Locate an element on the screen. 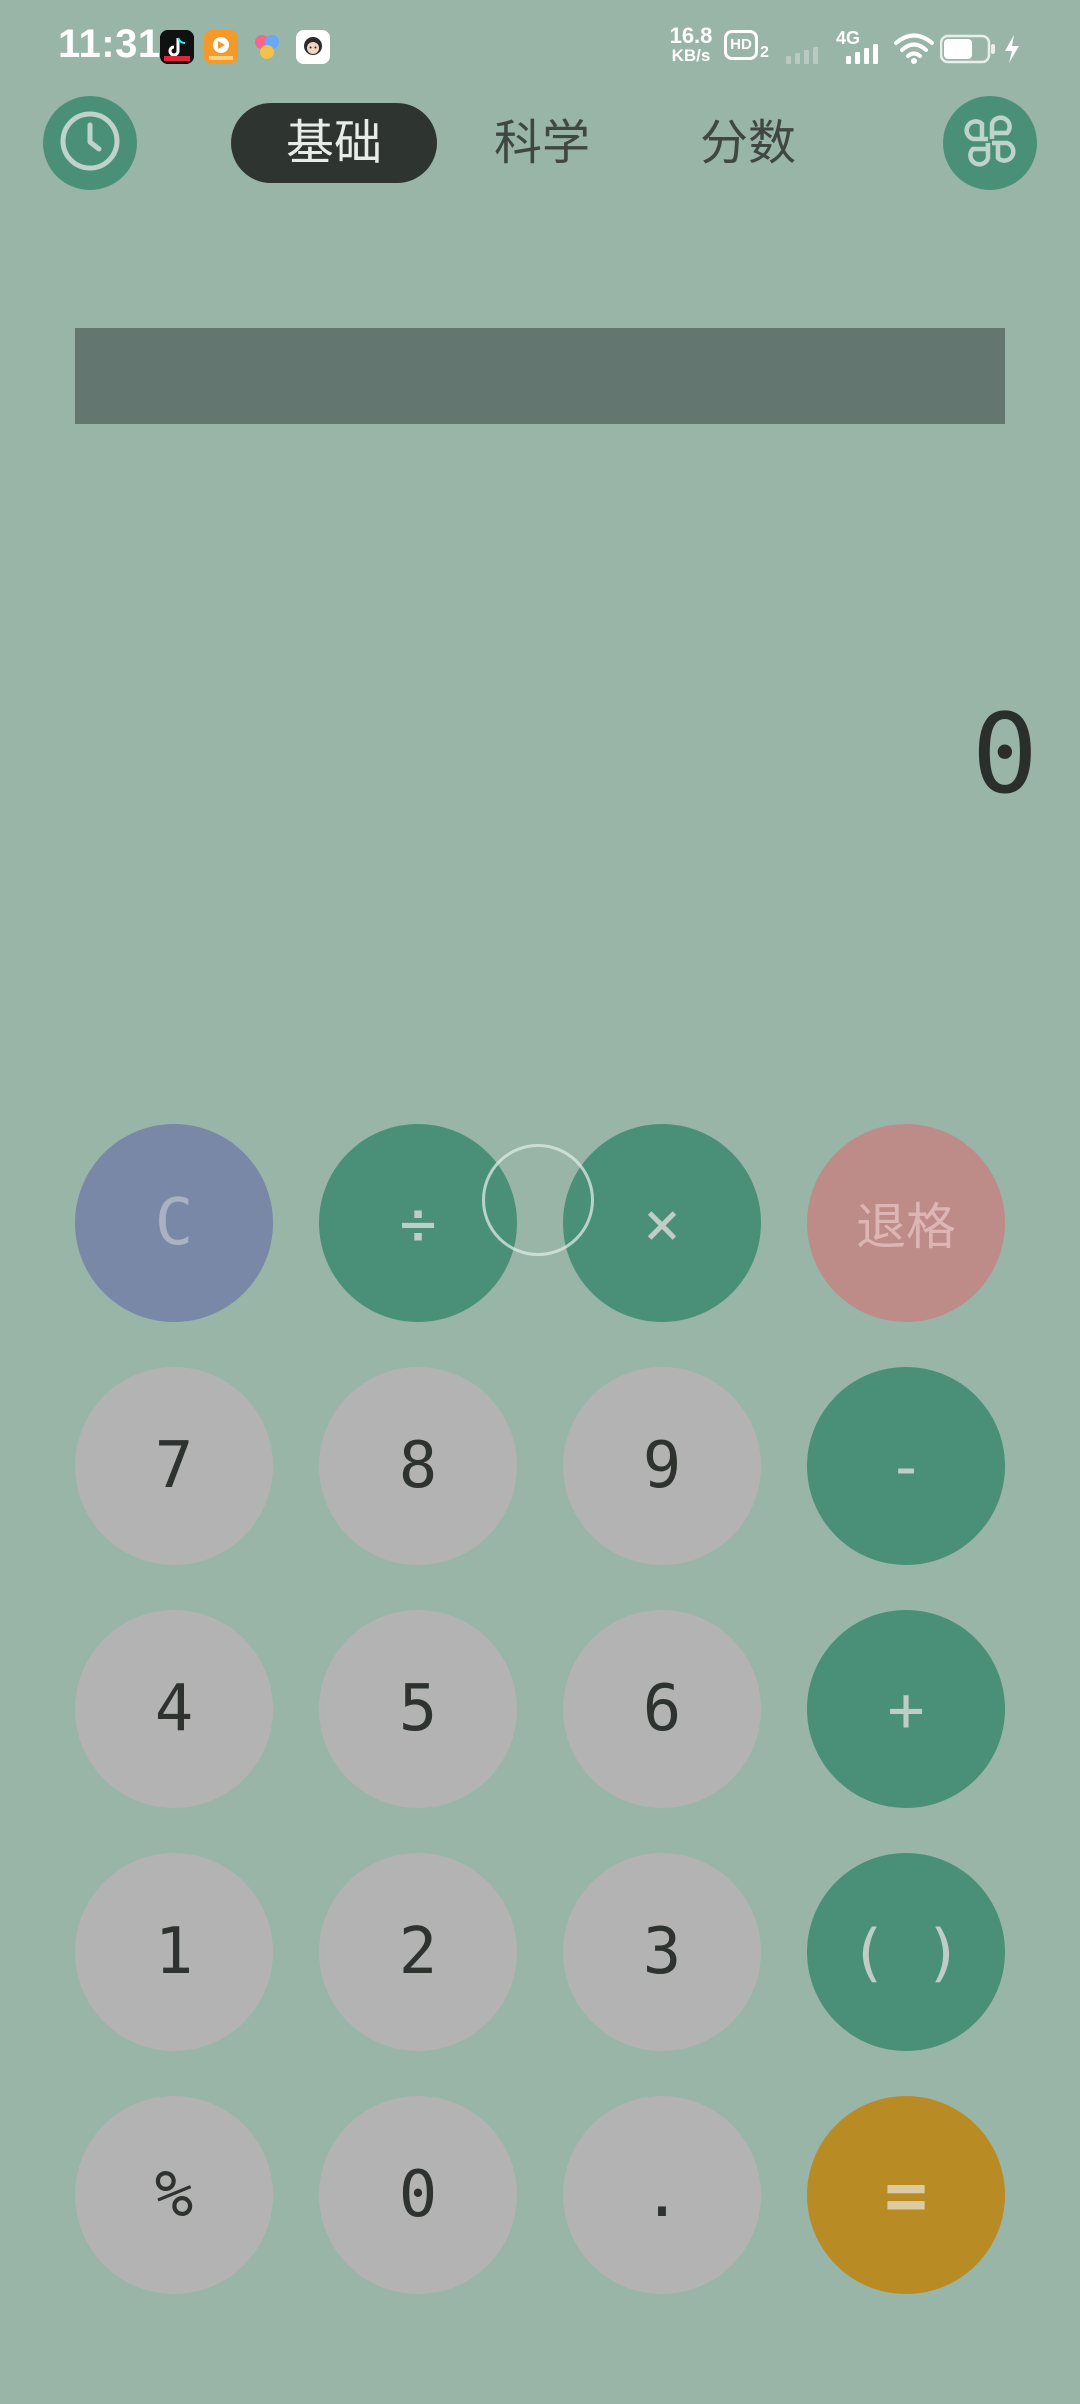  four-petal-icon is located at coordinates (990, 143).